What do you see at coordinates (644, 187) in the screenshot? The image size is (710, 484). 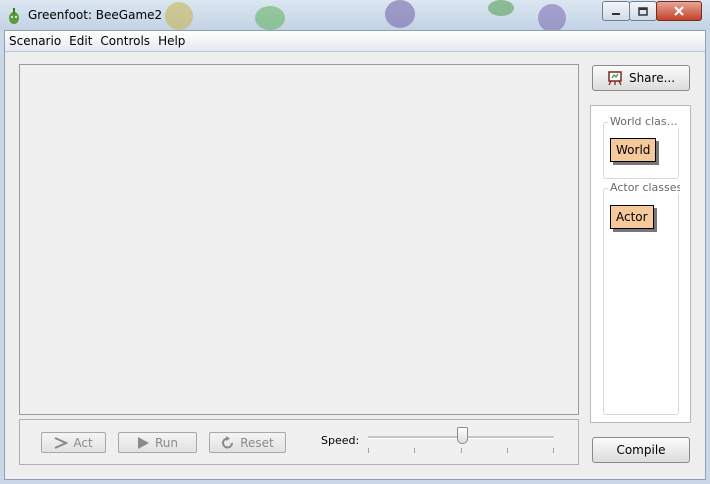 I see `actor-classes-label: Actor classes` at bounding box center [644, 187].